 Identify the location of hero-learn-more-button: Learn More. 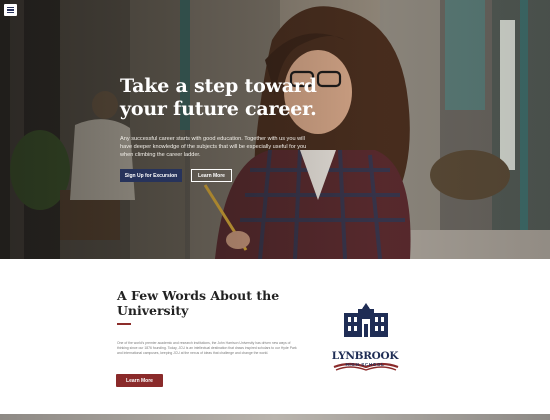
(211, 175).